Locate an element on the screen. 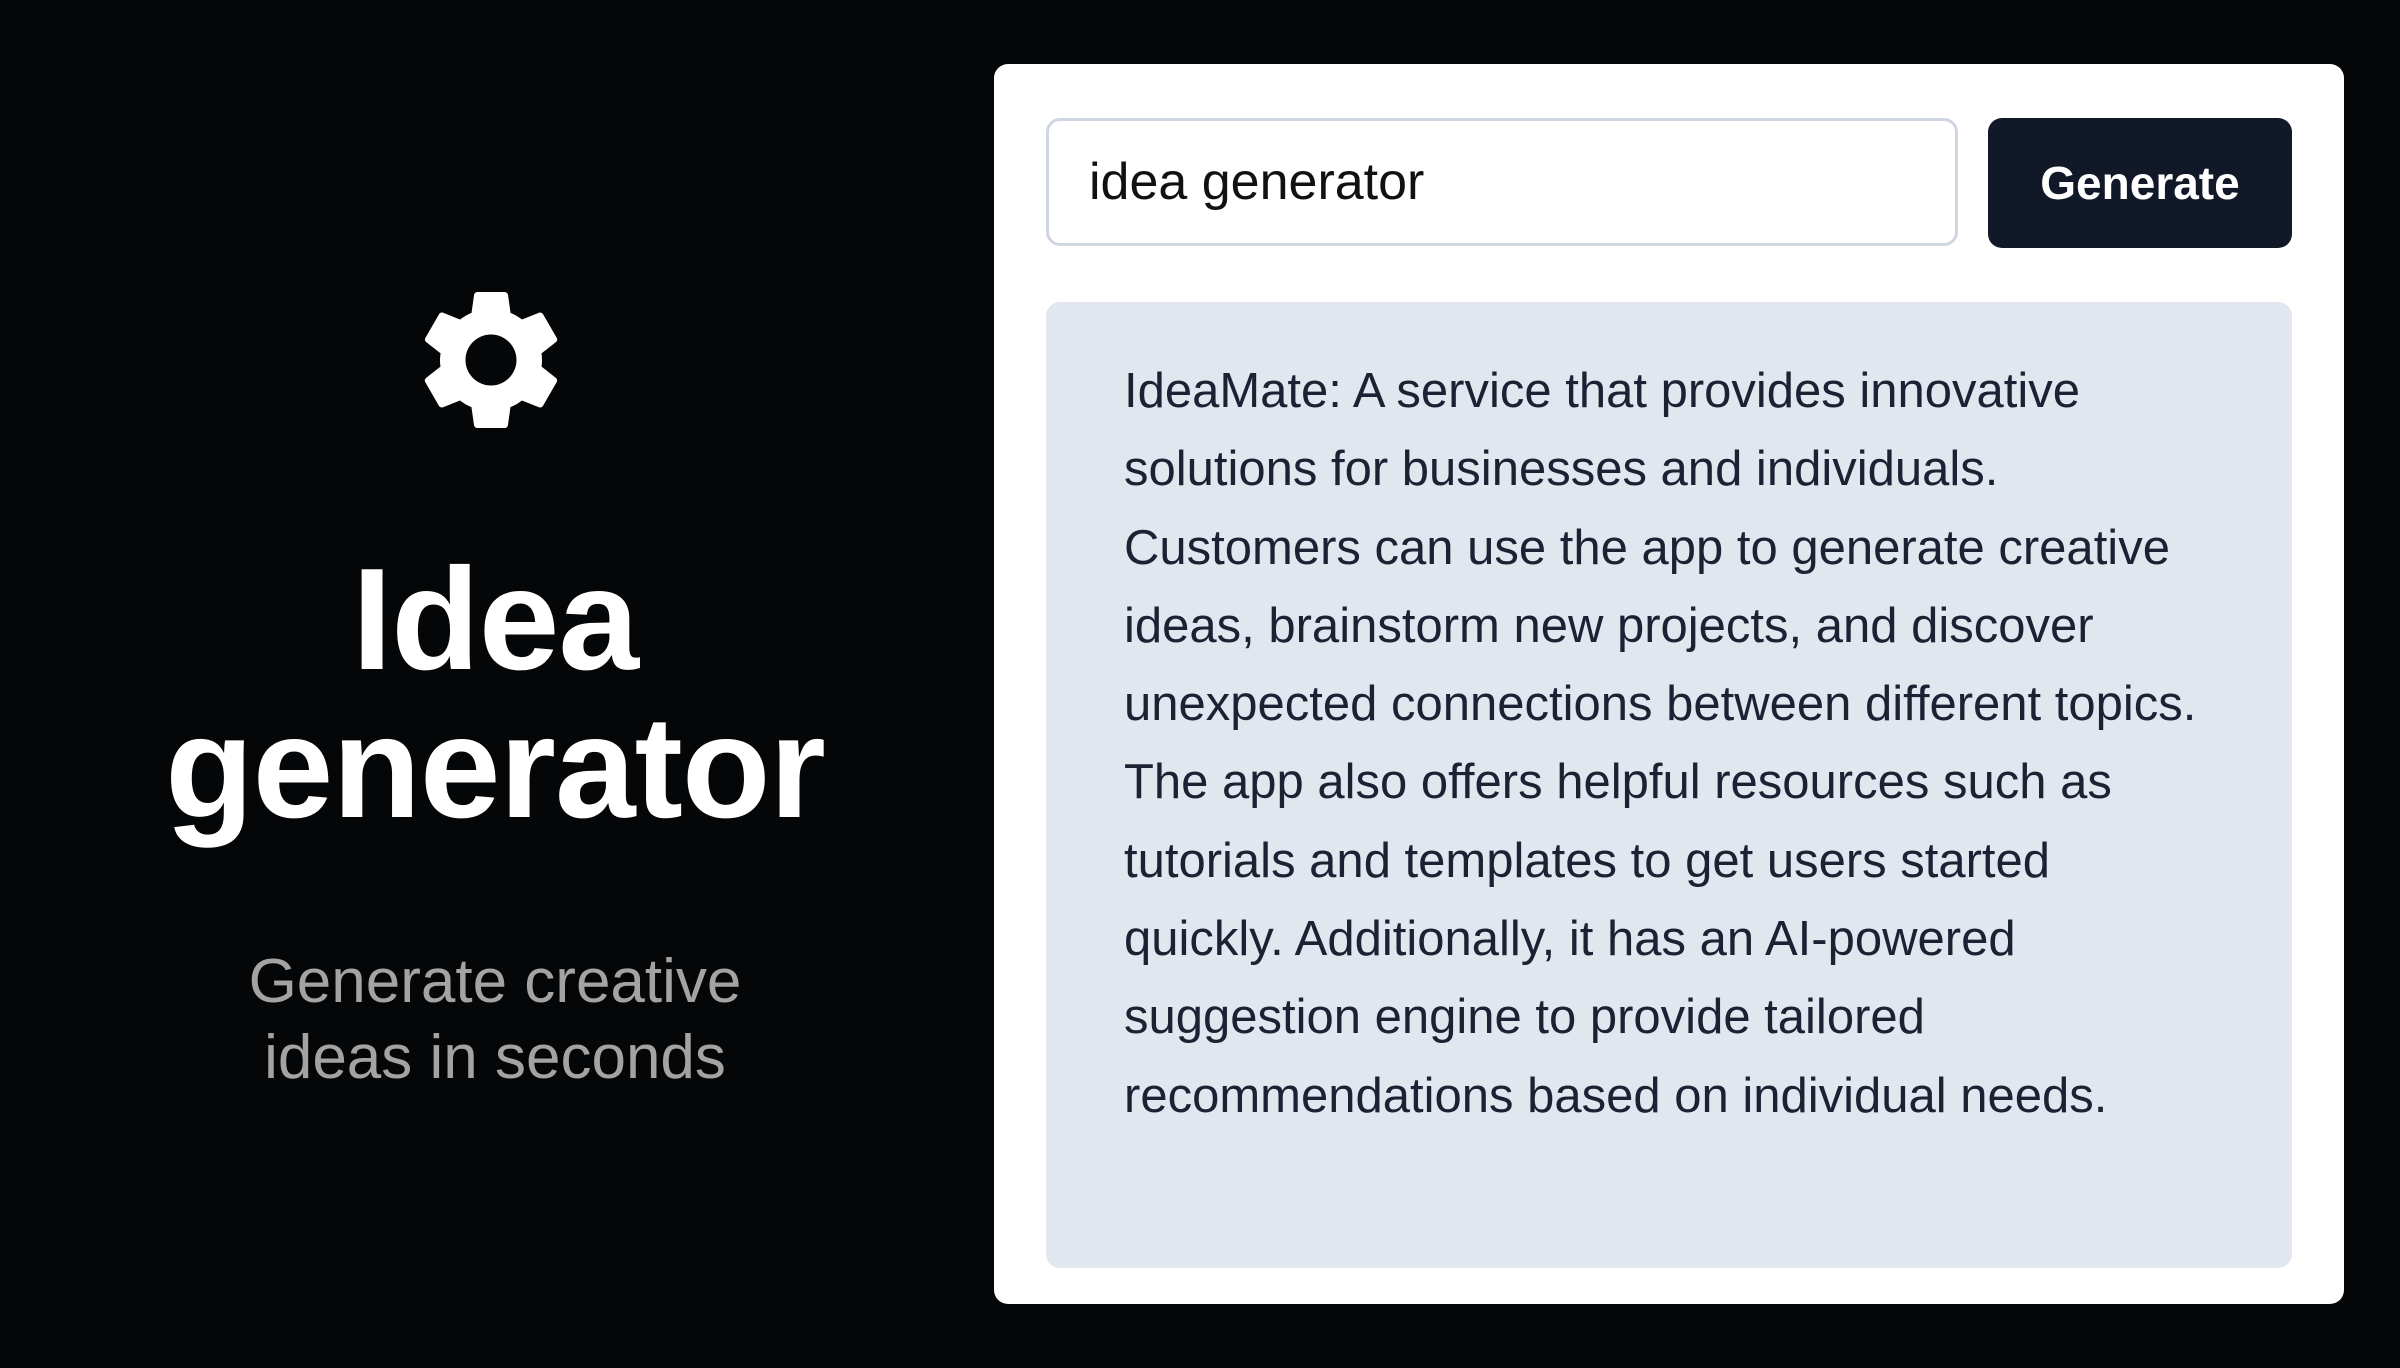 This screenshot has height=1368, width=2400. page-subtitle-line-1: Generate creative is located at coordinates (495, 981).